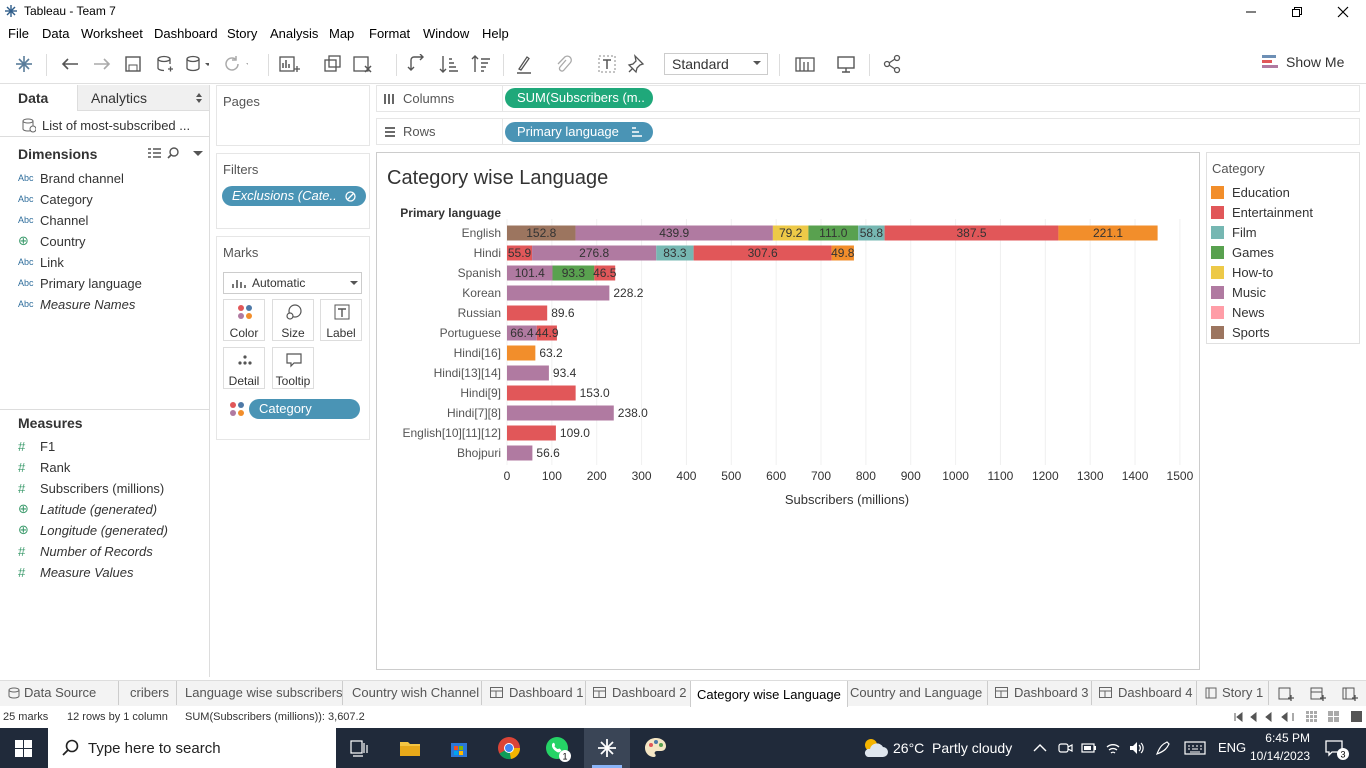 The width and height of the screenshot is (1366, 768). What do you see at coordinates (293, 191) in the screenshot?
I see `filters-shelf: Filters Exclusions (Cate..` at bounding box center [293, 191].